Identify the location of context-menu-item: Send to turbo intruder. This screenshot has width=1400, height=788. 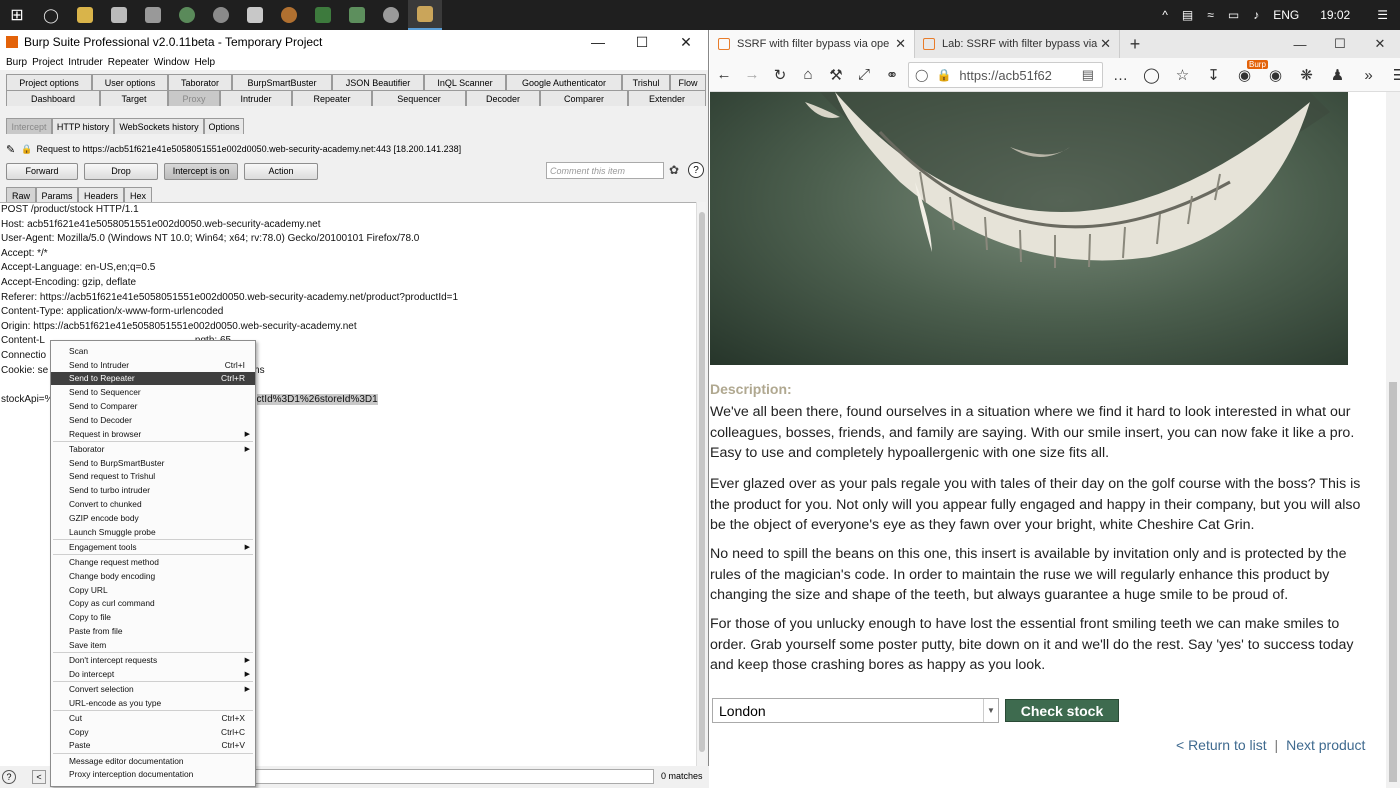
(153, 490).